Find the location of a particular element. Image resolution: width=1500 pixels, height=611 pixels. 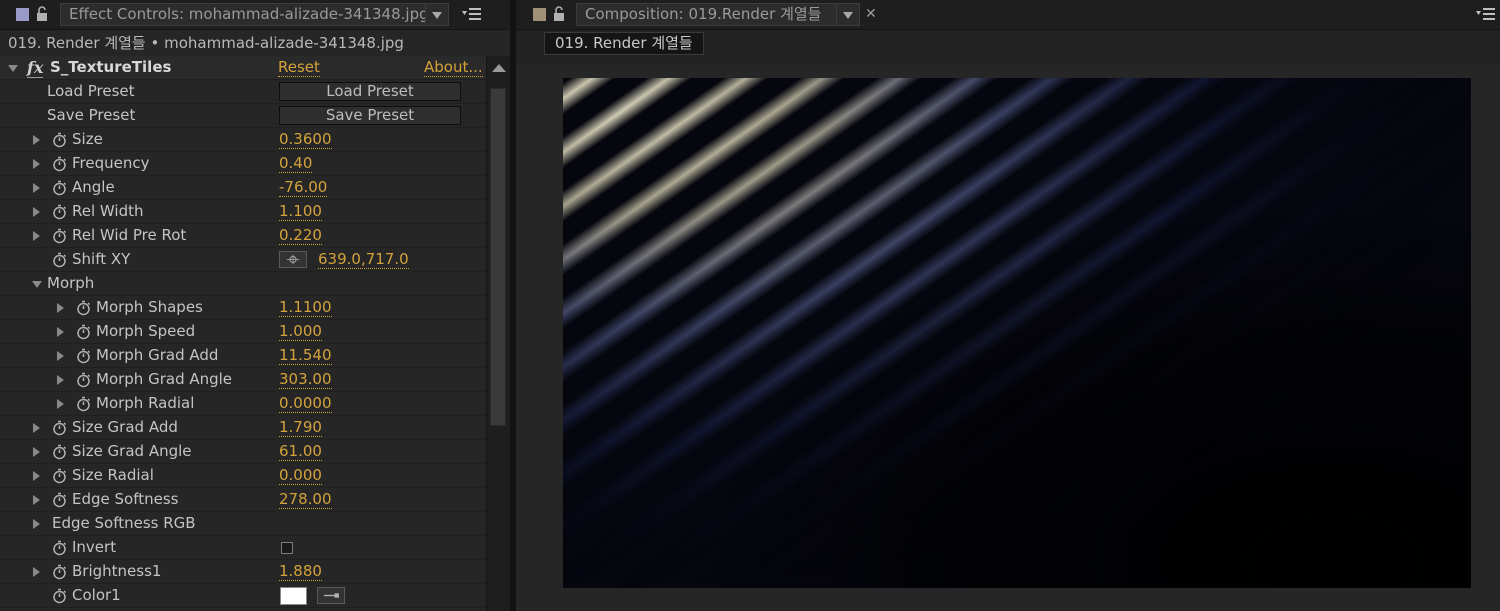

fx-toggle-icon: fx is located at coordinates (35, 68).